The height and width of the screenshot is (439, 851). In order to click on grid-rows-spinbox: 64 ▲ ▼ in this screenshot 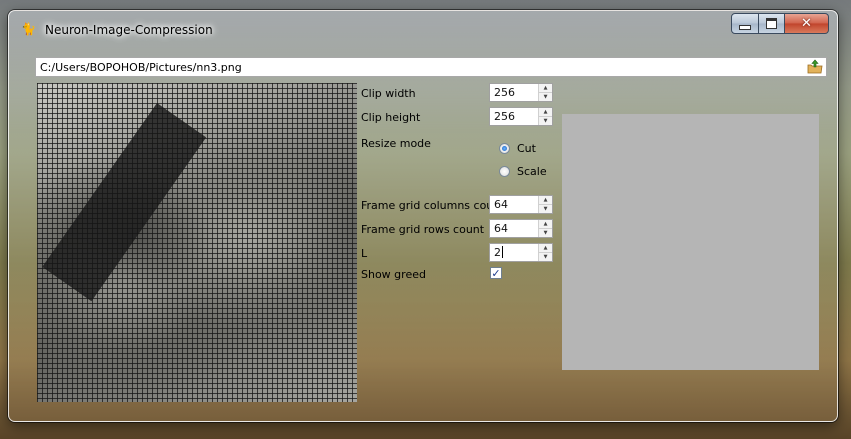, I will do `click(521, 228)`.